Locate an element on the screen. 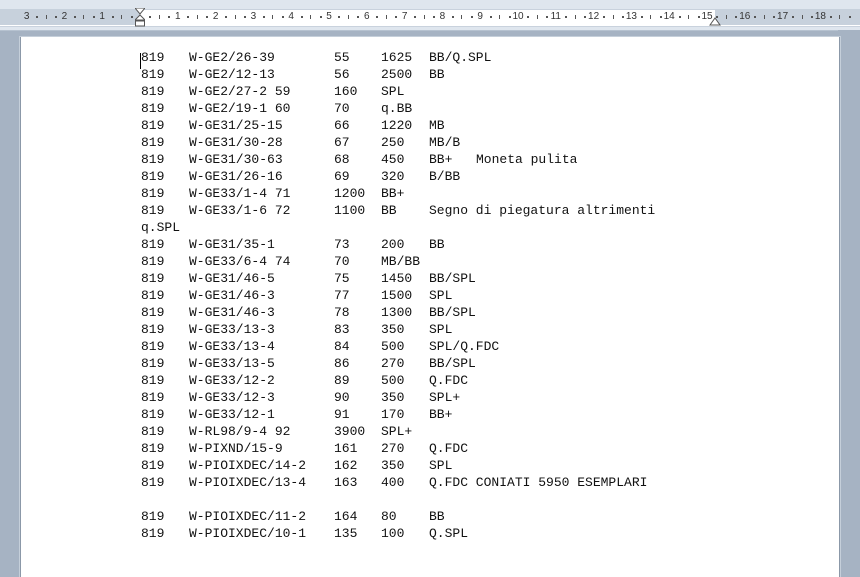 The height and width of the screenshot is (577, 860). line-field: 86 is located at coordinates (342, 363).